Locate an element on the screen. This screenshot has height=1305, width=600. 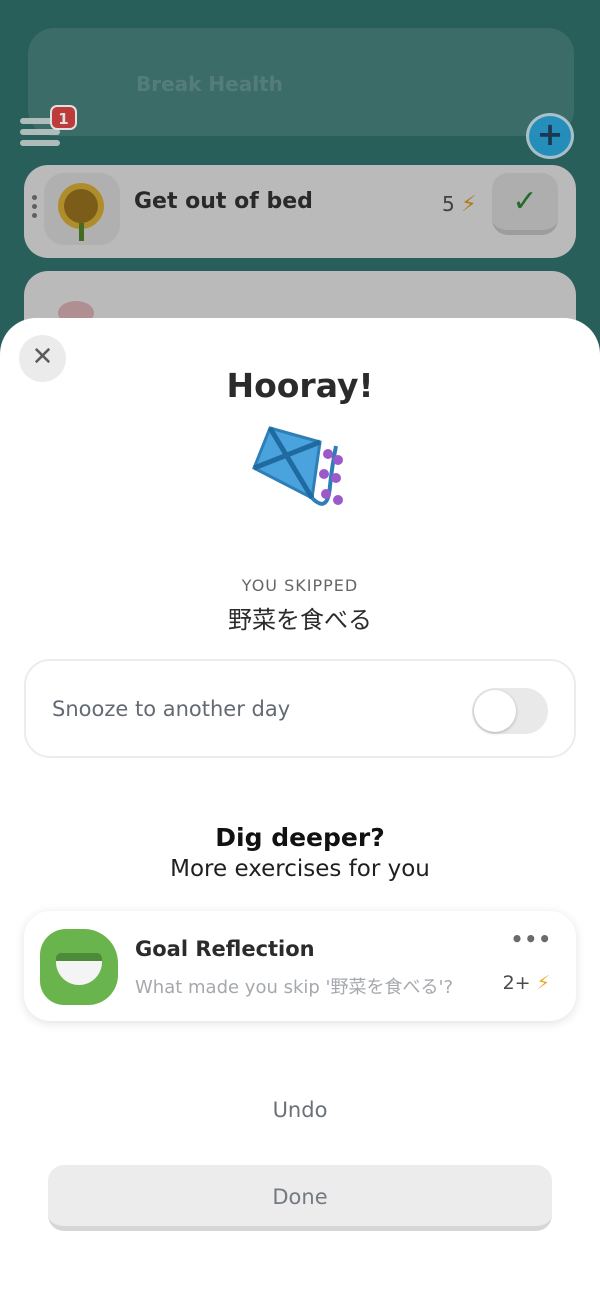
toggle-knob is located at coordinates (495, 711).